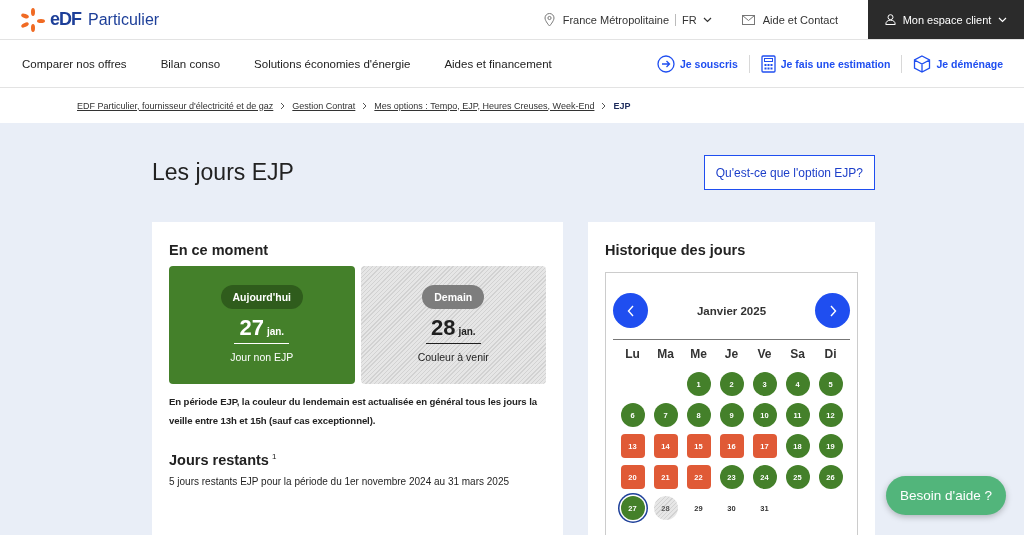  What do you see at coordinates (484, 105) in the screenshot?
I see `breadcrumb-link: Mes options : Tempo, EJP, Heures Creuses, Week-End` at bounding box center [484, 105].